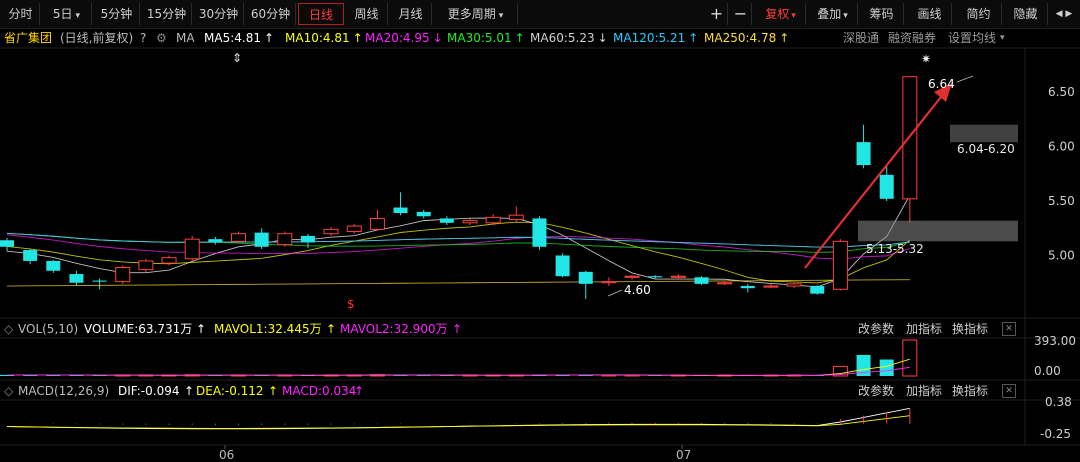  I want to click on price-tick-label: 5.50, so click(1061, 201).